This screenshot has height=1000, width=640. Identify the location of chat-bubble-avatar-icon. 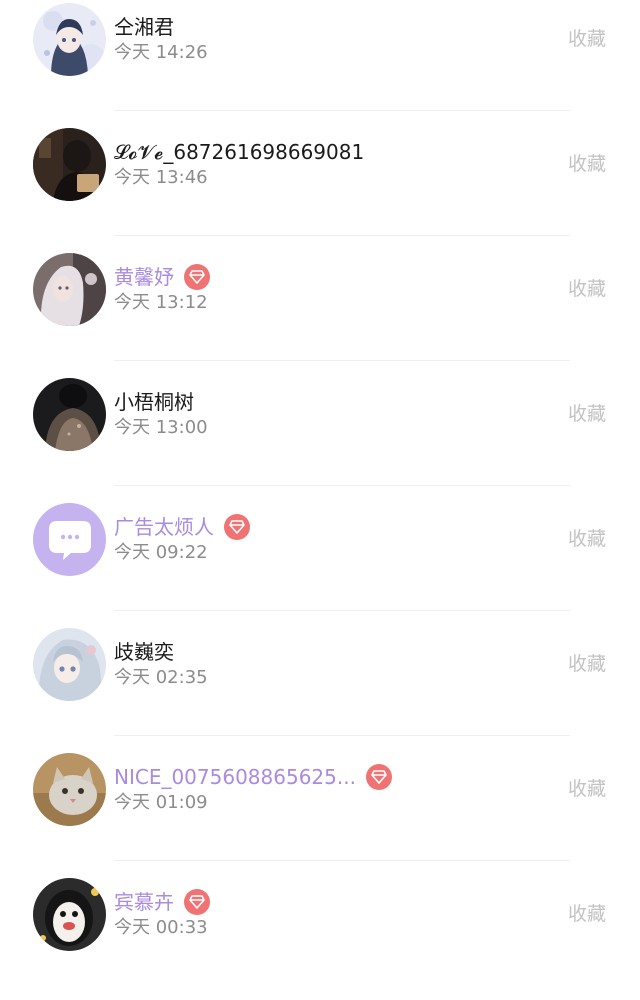
(69, 539).